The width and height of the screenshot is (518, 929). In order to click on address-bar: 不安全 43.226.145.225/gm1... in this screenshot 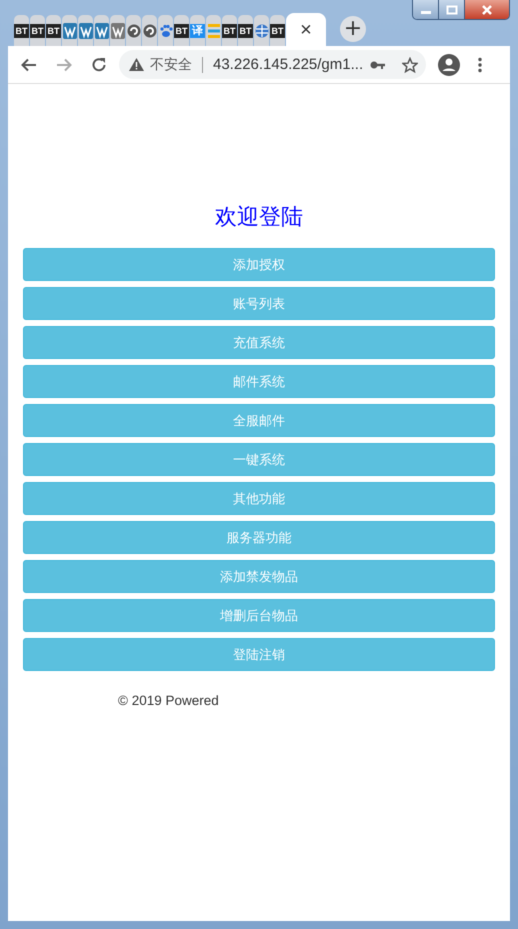, I will do `click(272, 64)`.